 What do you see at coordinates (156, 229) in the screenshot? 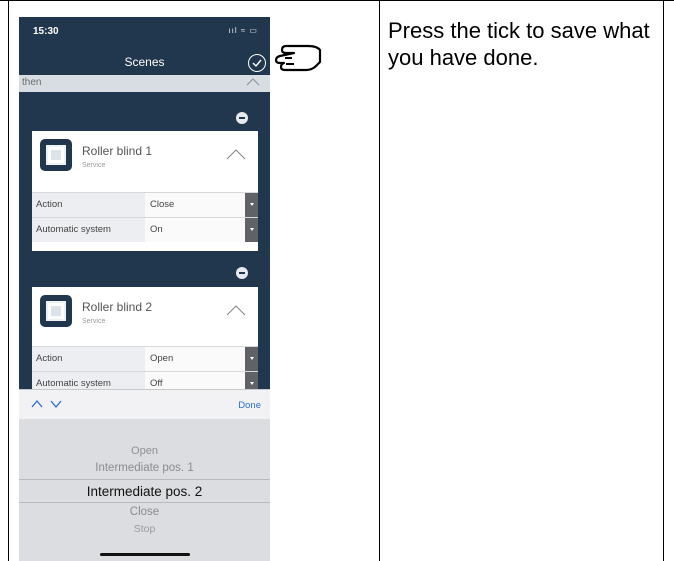
I see `select-value: On` at bounding box center [156, 229].